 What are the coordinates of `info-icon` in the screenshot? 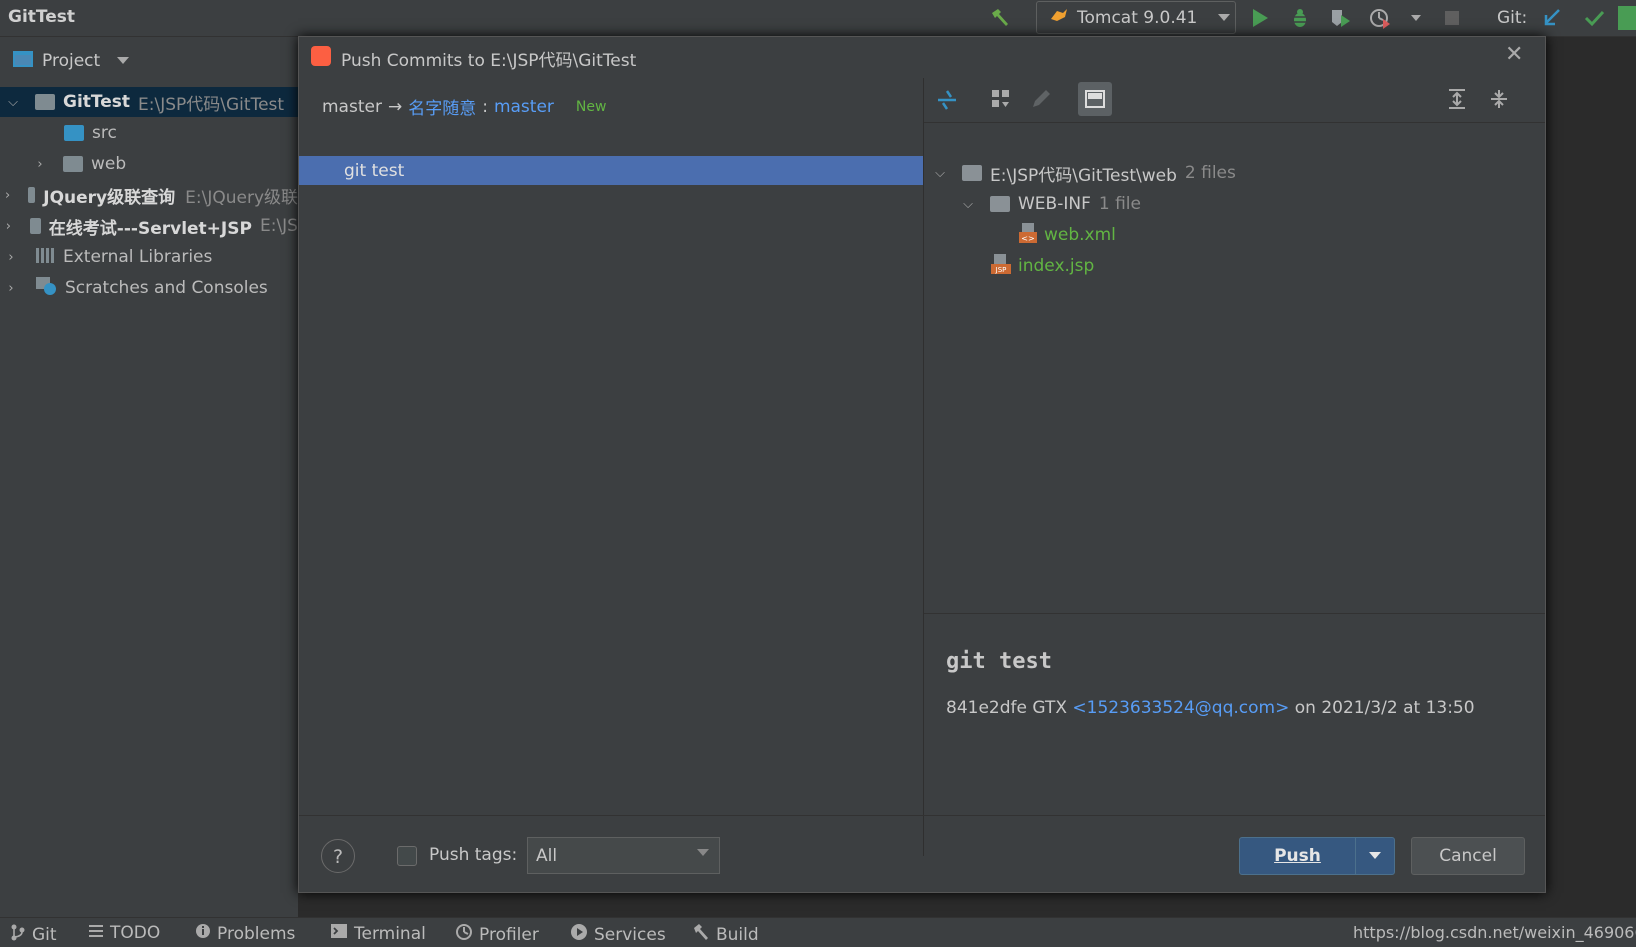 It's located at (203, 933).